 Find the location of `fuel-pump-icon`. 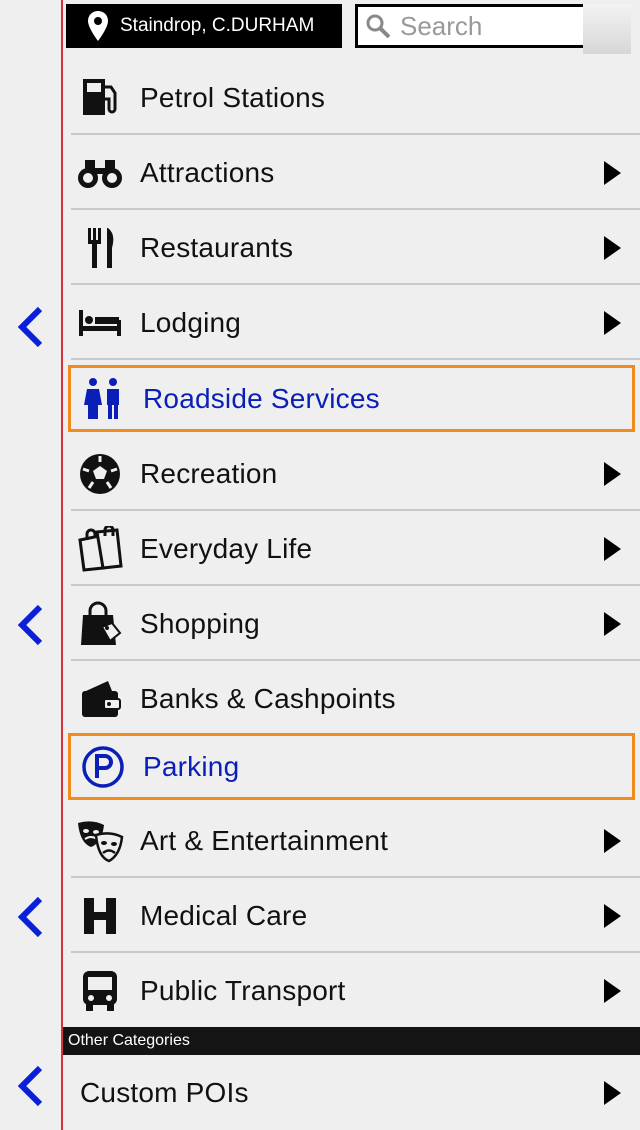

fuel-pump-icon is located at coordinates (100, 98).